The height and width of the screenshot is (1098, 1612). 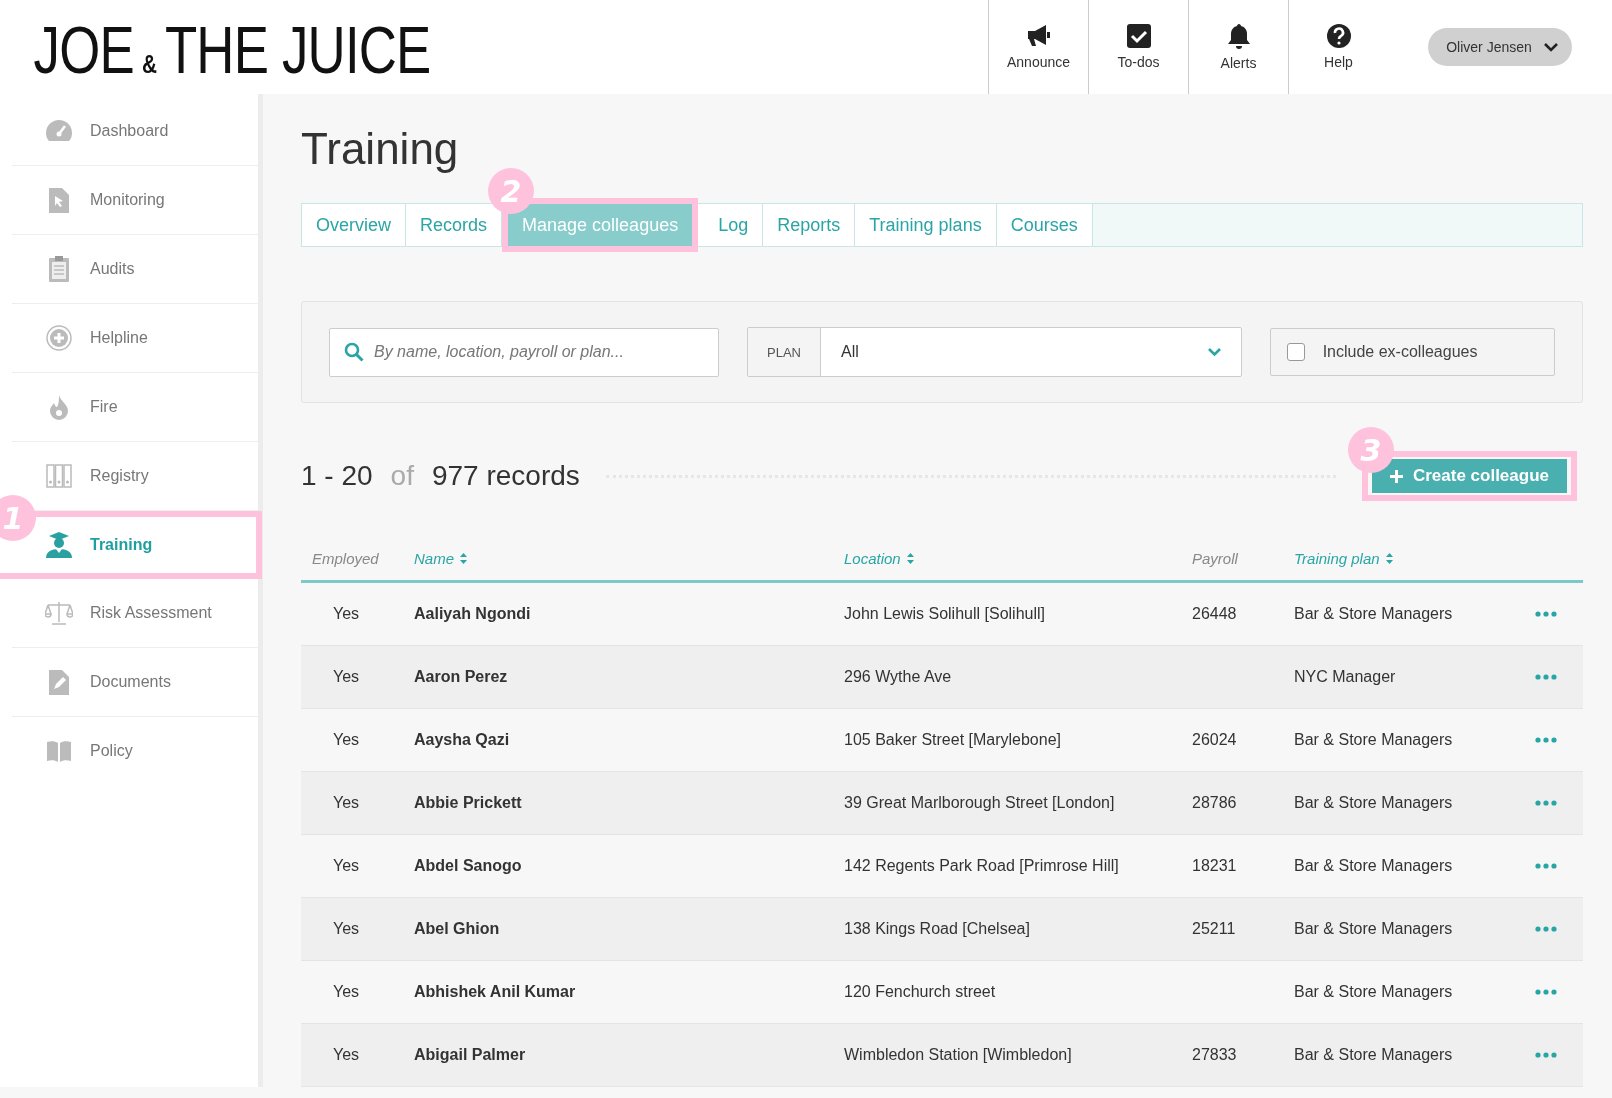 What do you see at coordinates (135, 682) in the screenshot?
I see `sidebar-item: Documents` at bounding box center [135, 682].